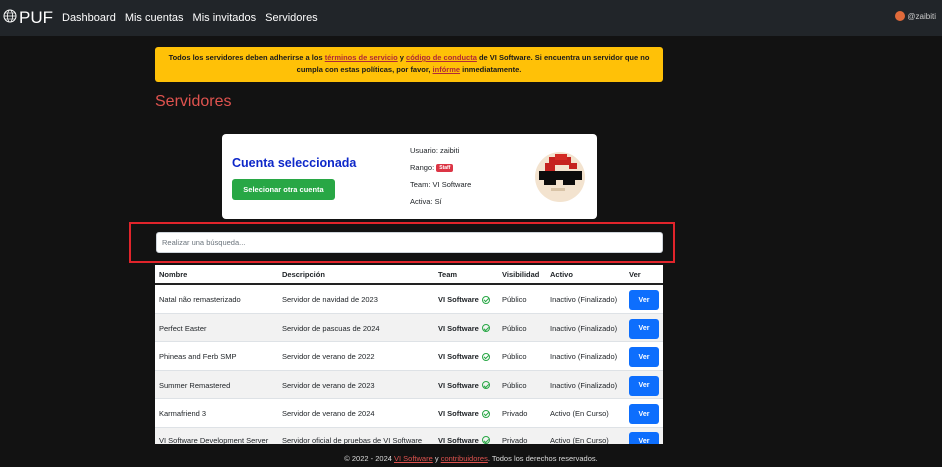  What do you see at coordinates (195, 385) in the screenshot?
I see `server-name: Summer Remastered` at bounding box center [195, 385].